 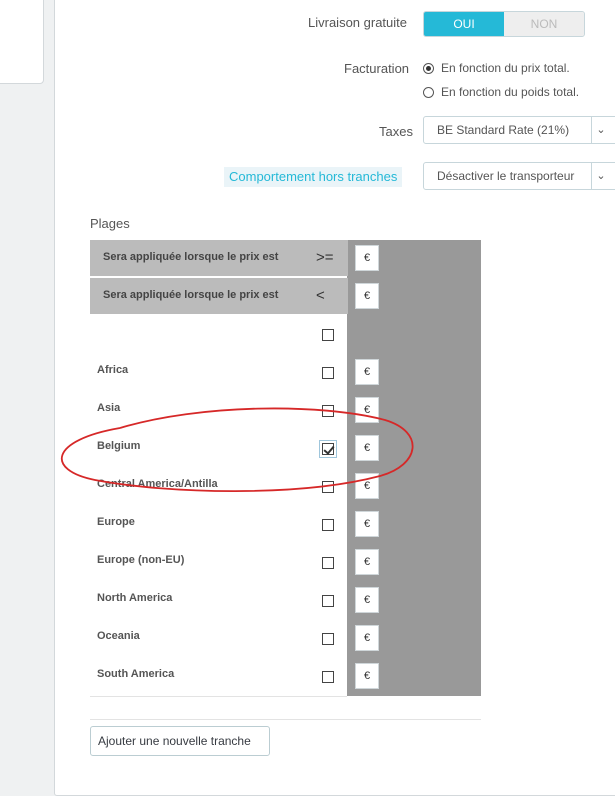 I want to click on zone-row: Oceania, so click(x=218, y=639).